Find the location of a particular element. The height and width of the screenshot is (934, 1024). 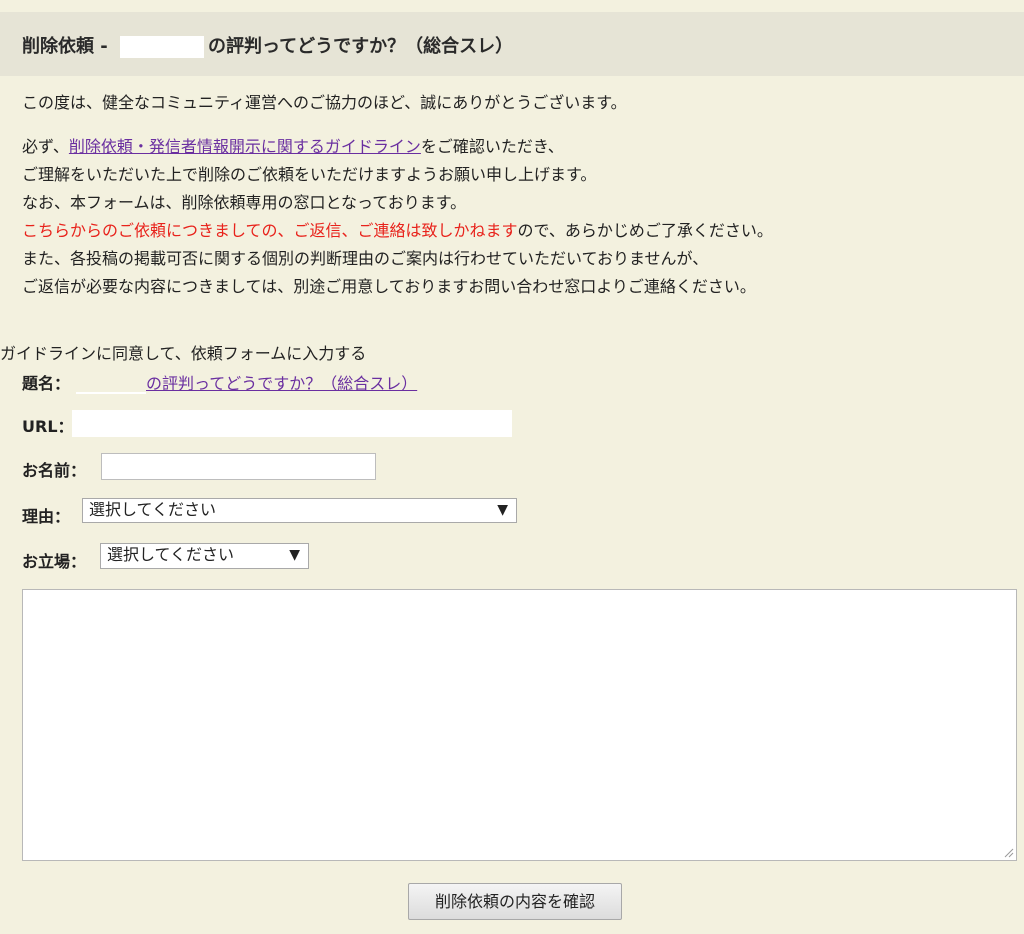

intro-line-2-prefix: 必ず、 is located at coordinates (45, 146).